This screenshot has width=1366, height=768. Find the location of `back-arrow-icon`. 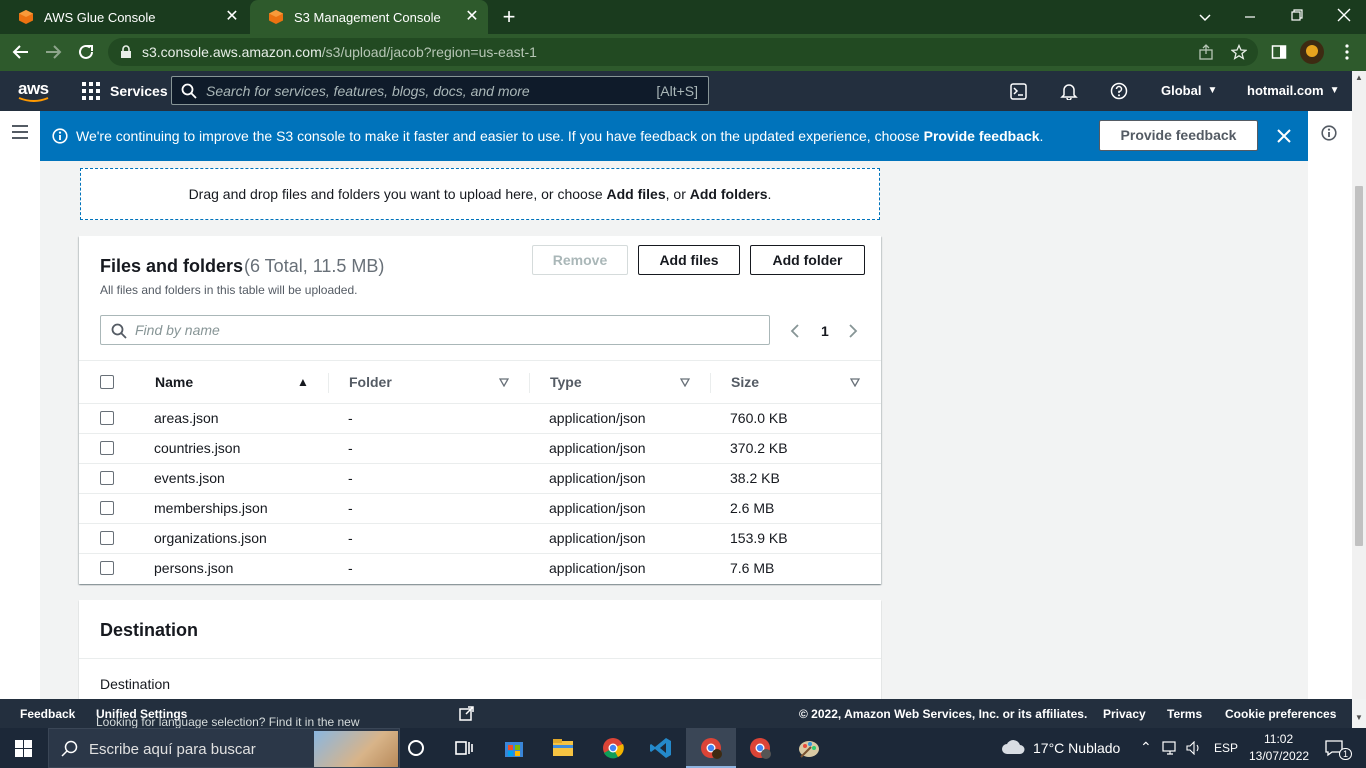

back-arrow-icon is located at coordinates (21, 52).